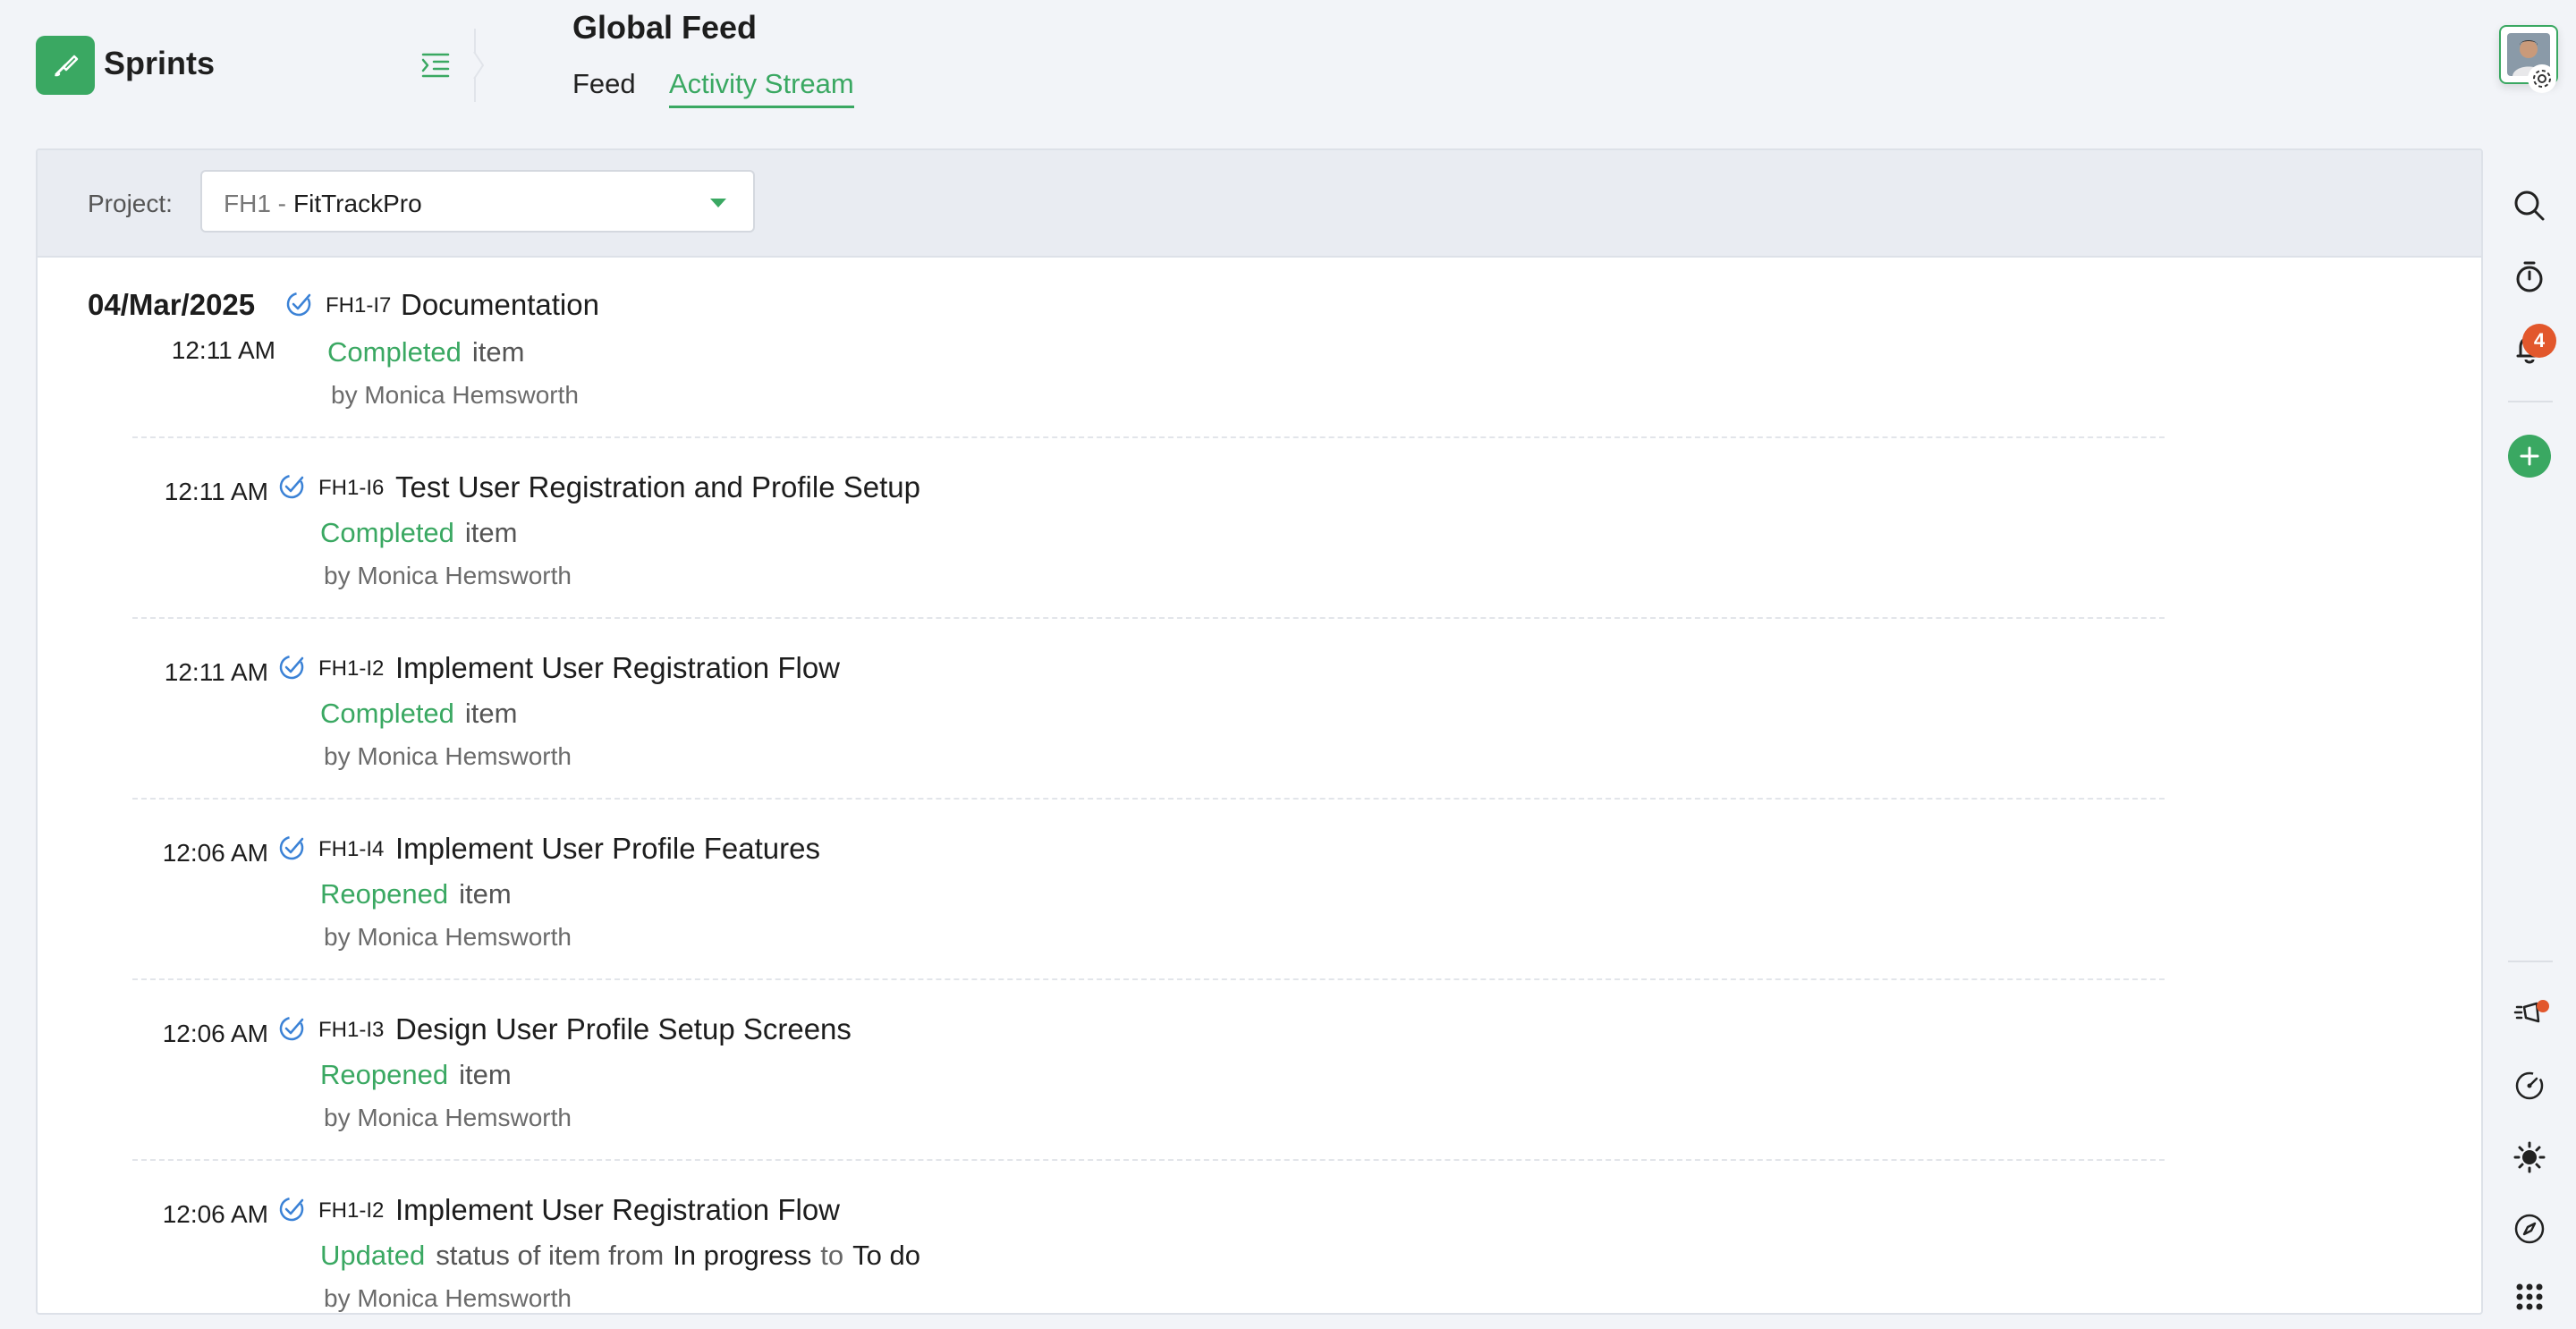  What do you see at coordinates (607, 849) in the screenshot?
I see `item-title-link: Implement User Profile Features` at bounding box center [607, 849].